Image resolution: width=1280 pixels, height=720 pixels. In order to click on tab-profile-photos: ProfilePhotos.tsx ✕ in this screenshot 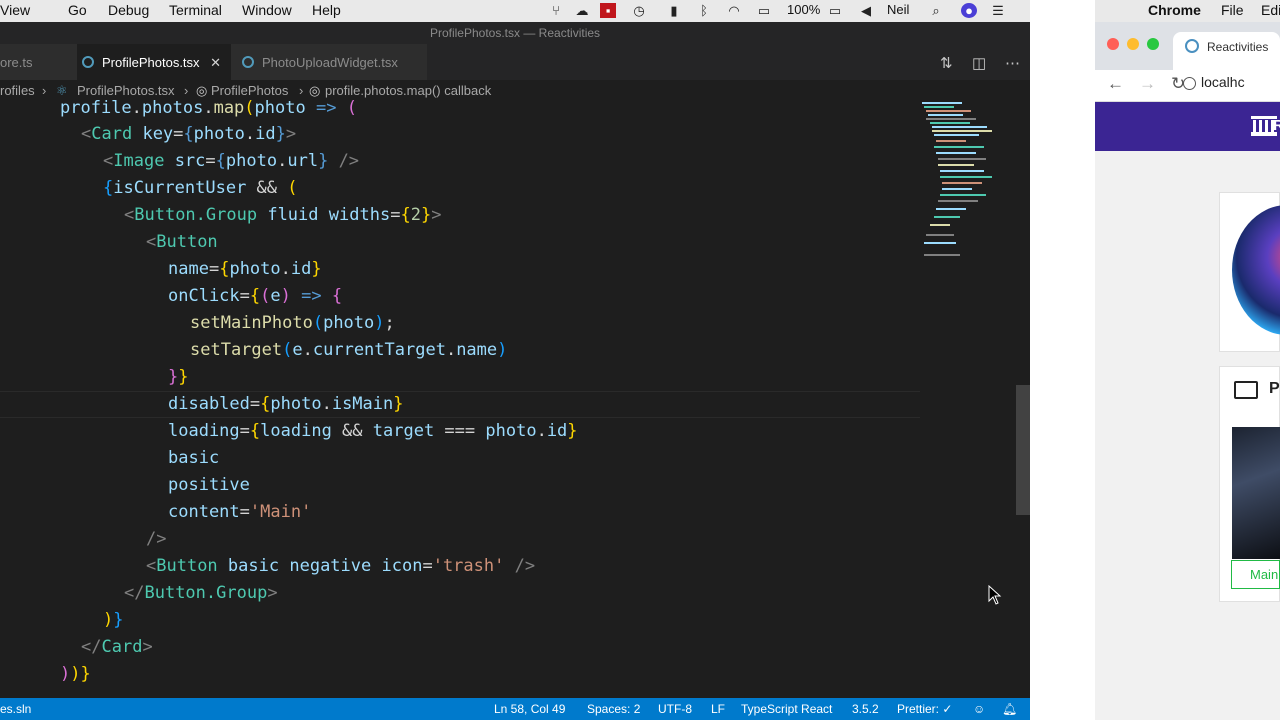, I will do `click(154, 62)`.